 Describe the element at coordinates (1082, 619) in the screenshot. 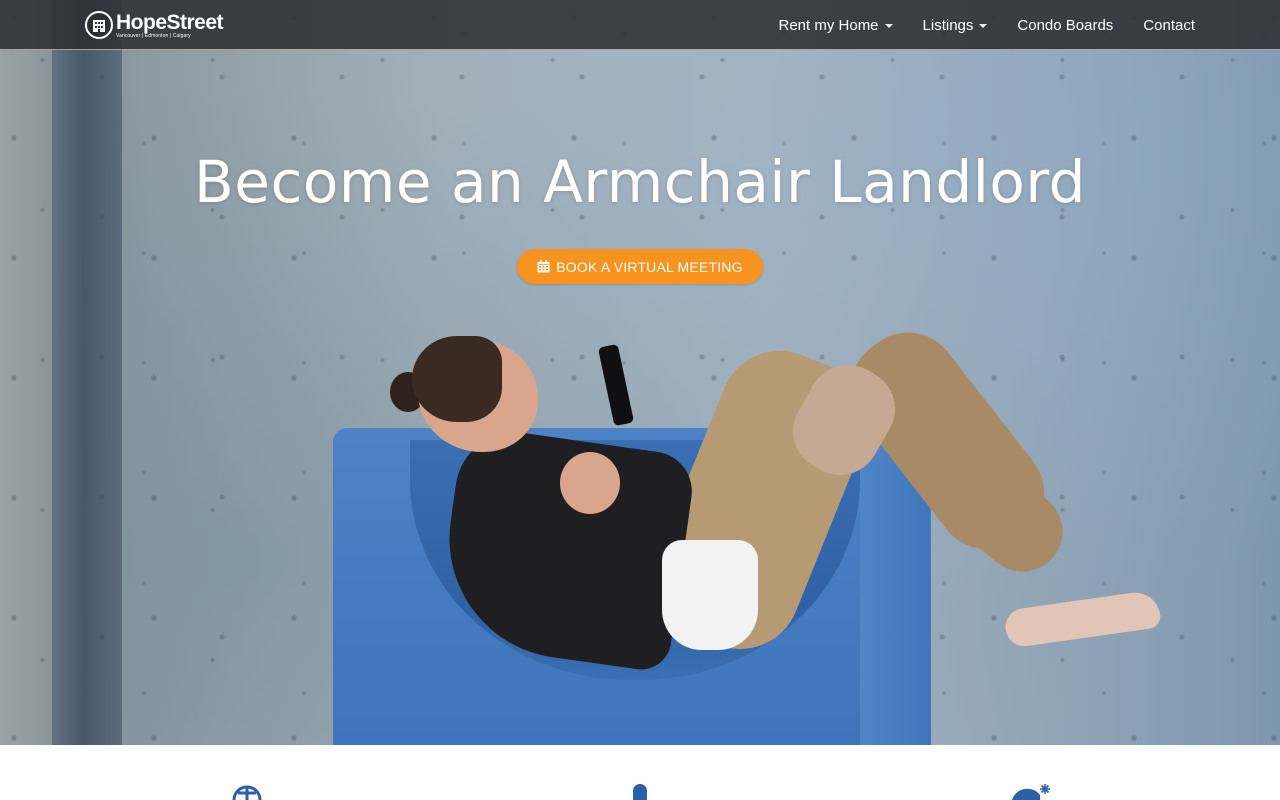

I see `shoe` at that location.